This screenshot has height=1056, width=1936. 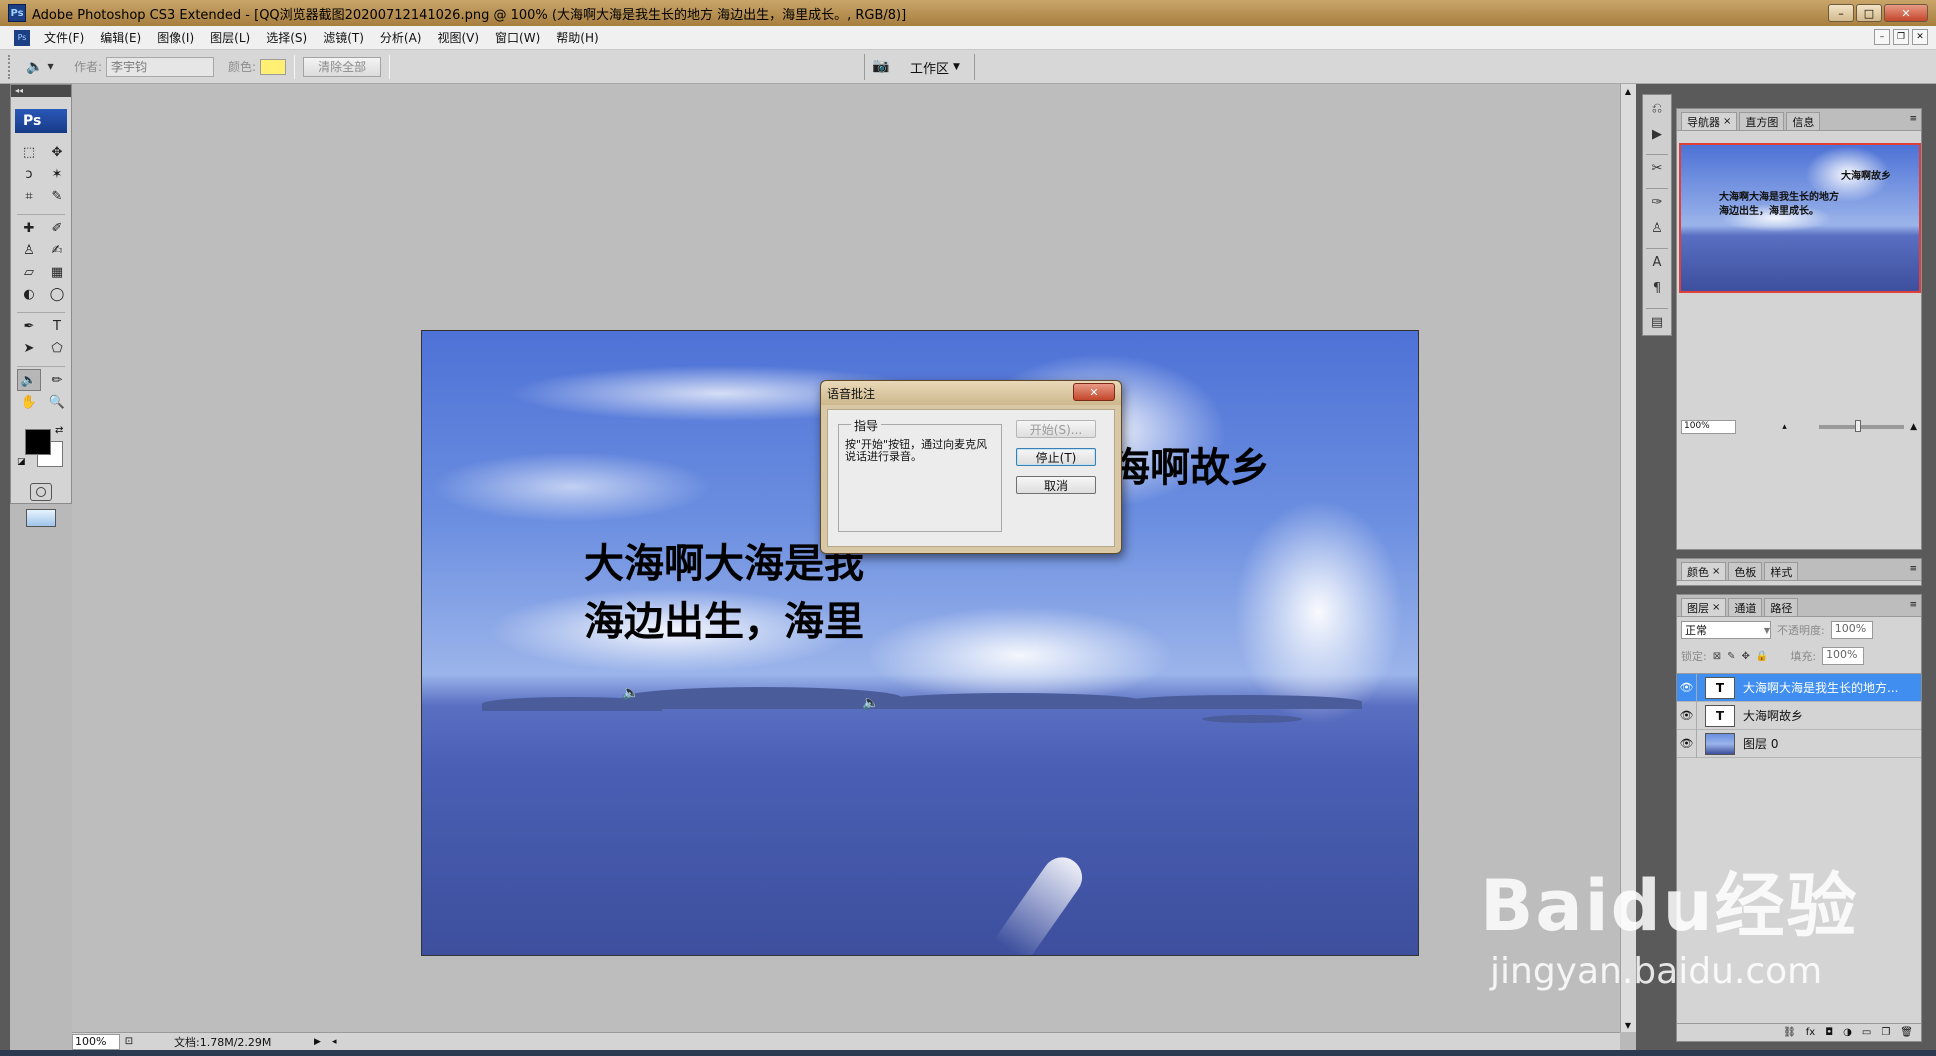 I want to click on zoom-field: 100%, so click(x=96, y=1041).